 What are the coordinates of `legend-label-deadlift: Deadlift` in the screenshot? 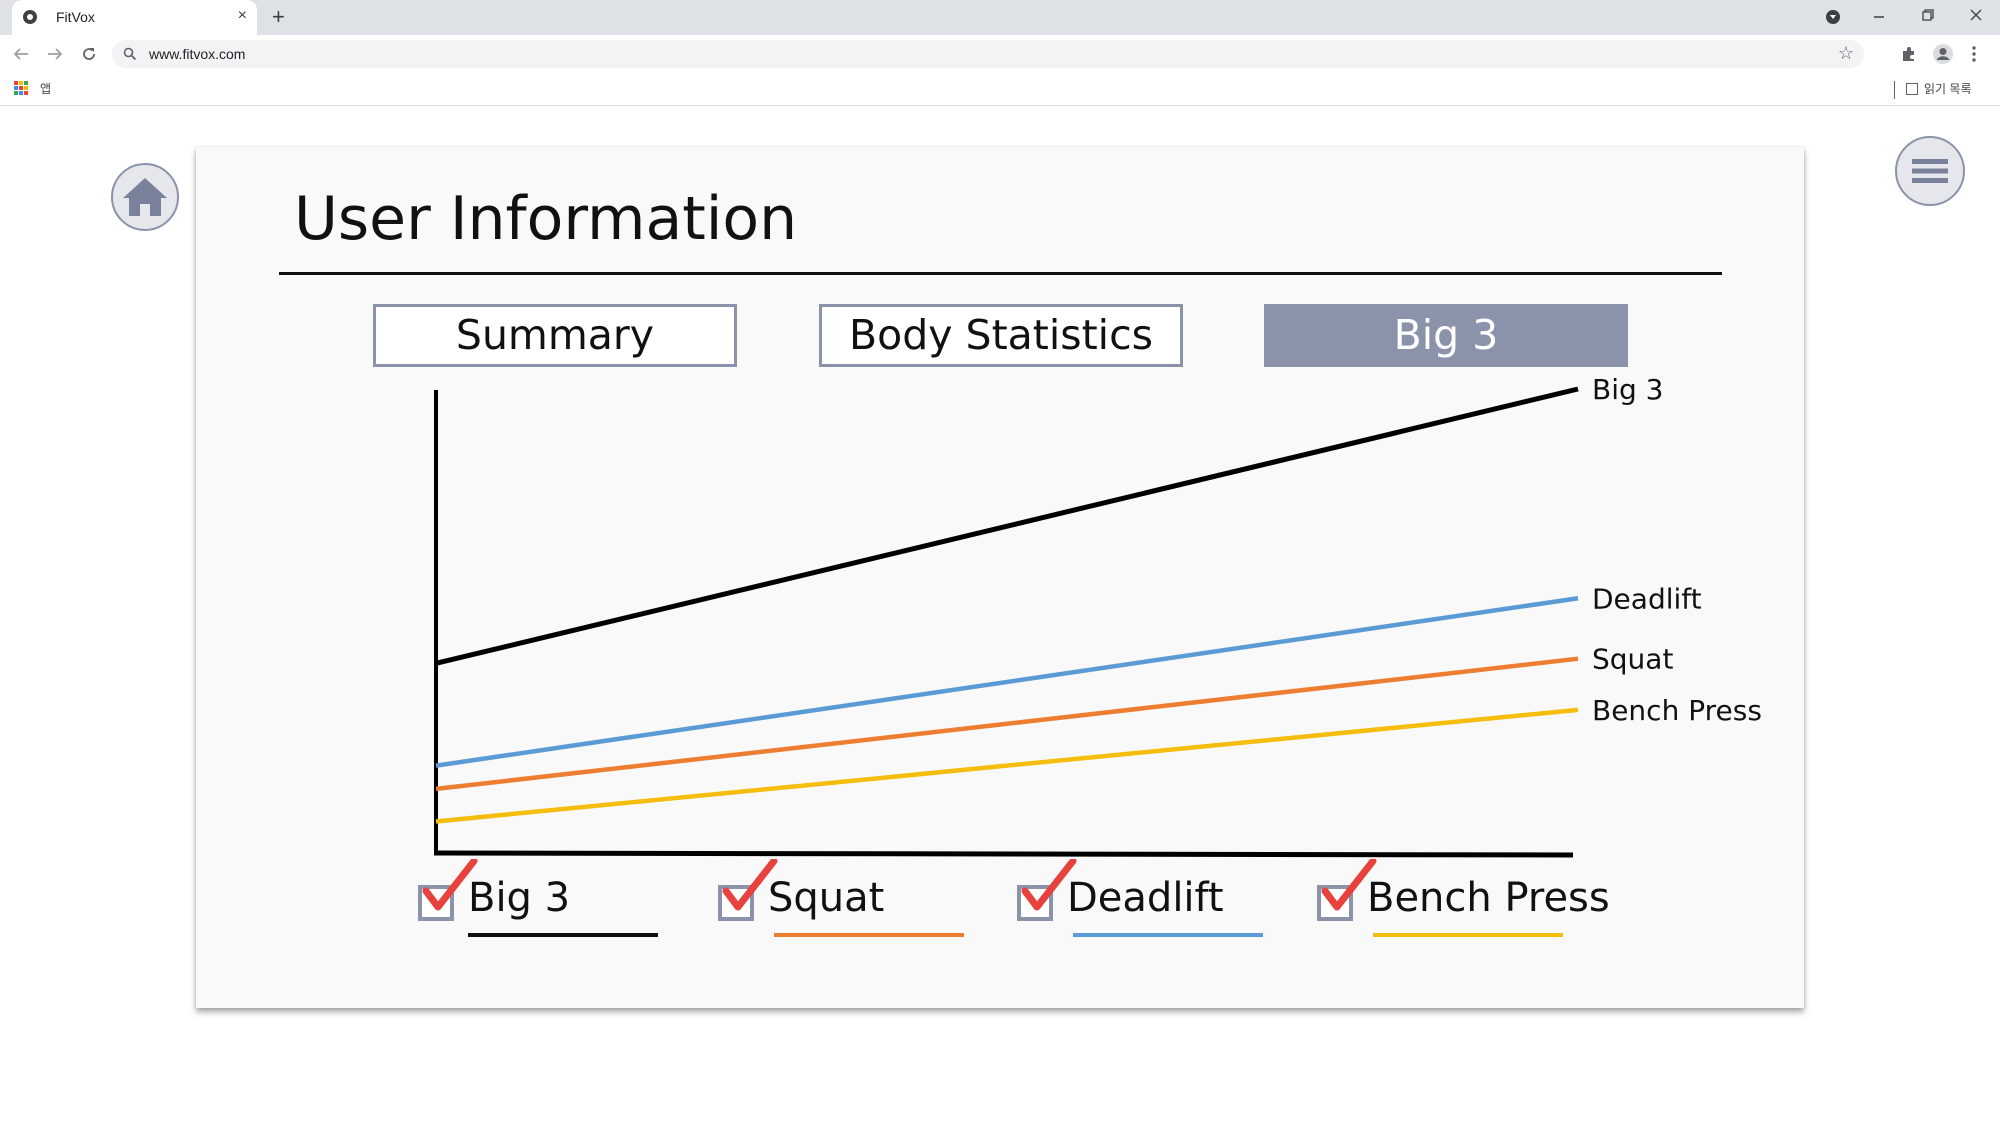 It's located at (1145, 898).